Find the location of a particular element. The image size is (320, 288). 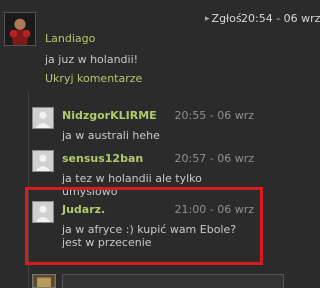

reply-username: Judarz. is located at coordinates (83, 209).